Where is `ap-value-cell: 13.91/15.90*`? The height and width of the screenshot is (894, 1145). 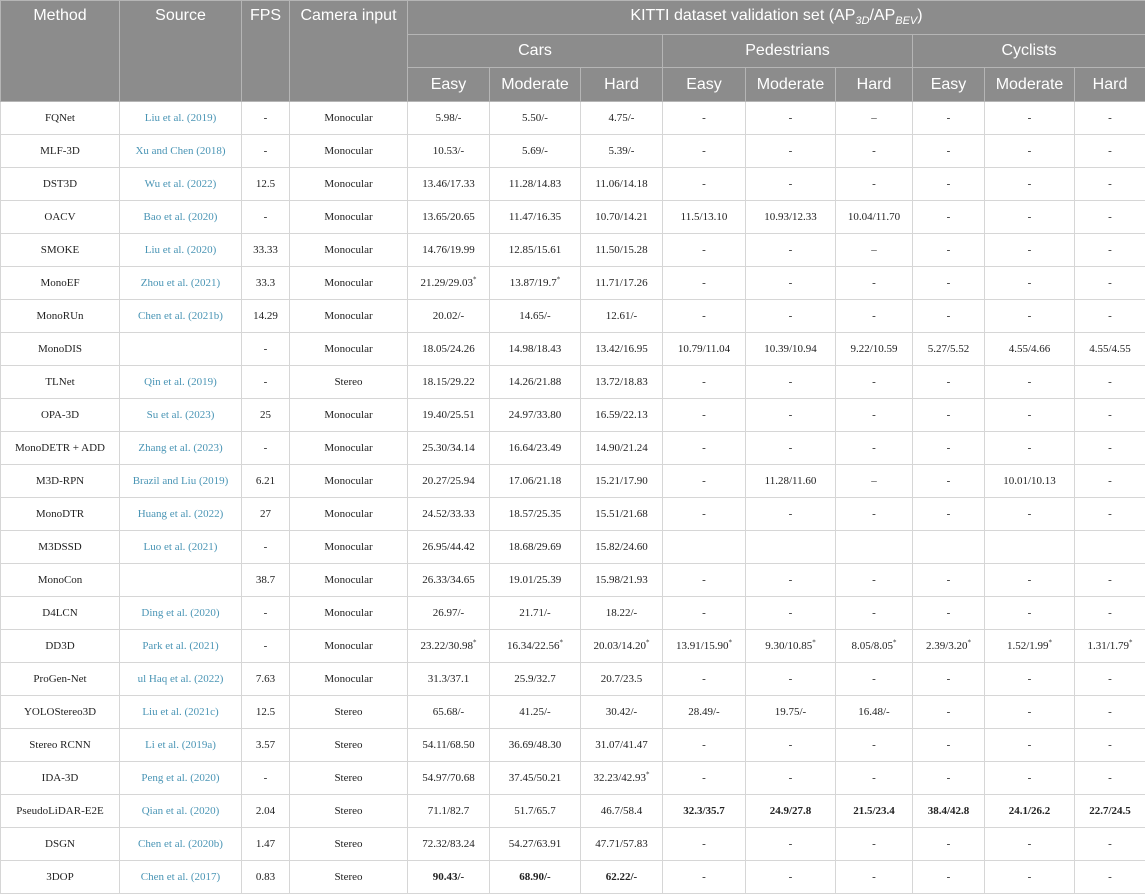 ap-value-cell: 13.91/15.90* is located at coordinates (704, 646).